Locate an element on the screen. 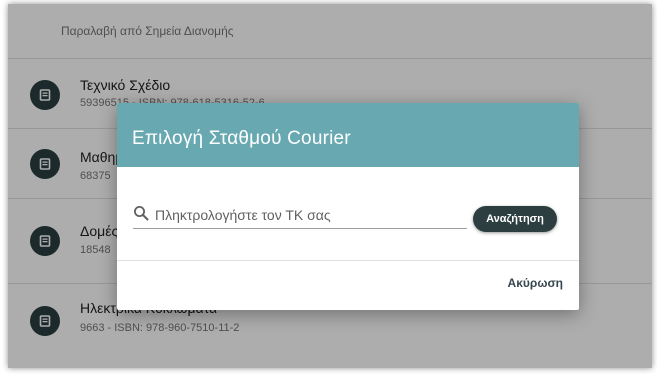  dialog-header: Επιλογή Σταθμού Courier is located at coordinates (348, 135).